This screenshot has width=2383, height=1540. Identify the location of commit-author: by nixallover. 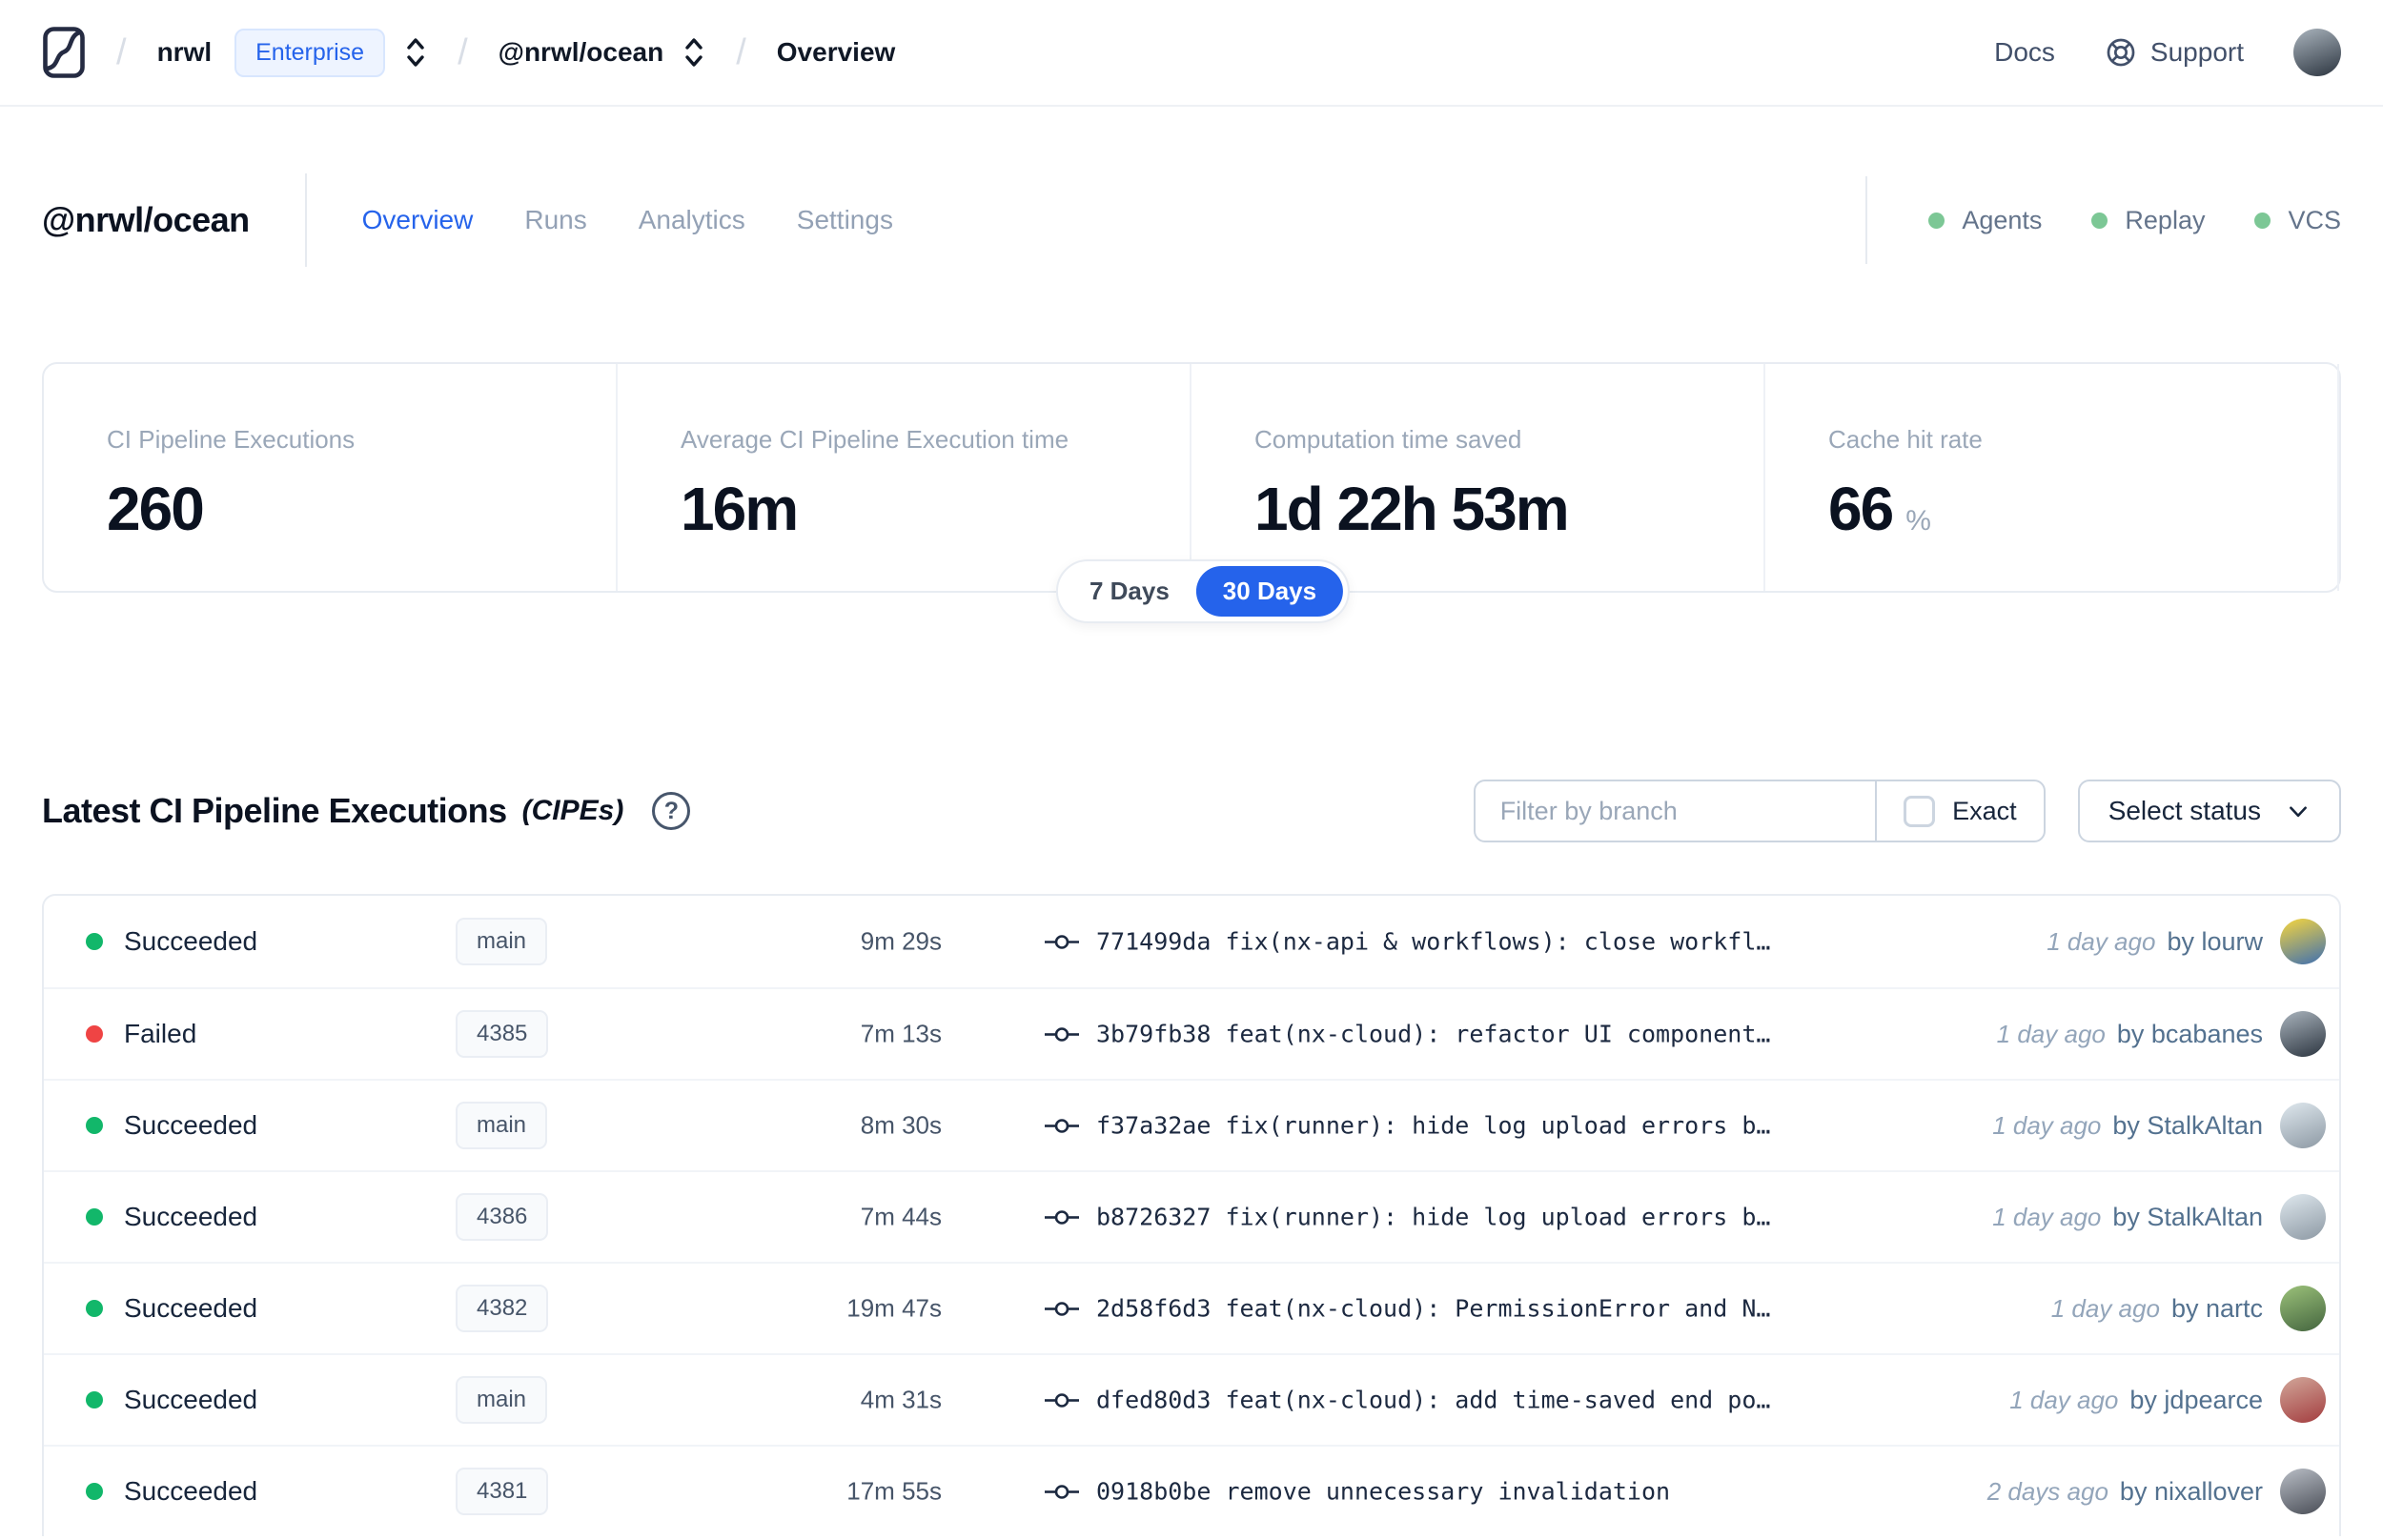
(2191, 1491).